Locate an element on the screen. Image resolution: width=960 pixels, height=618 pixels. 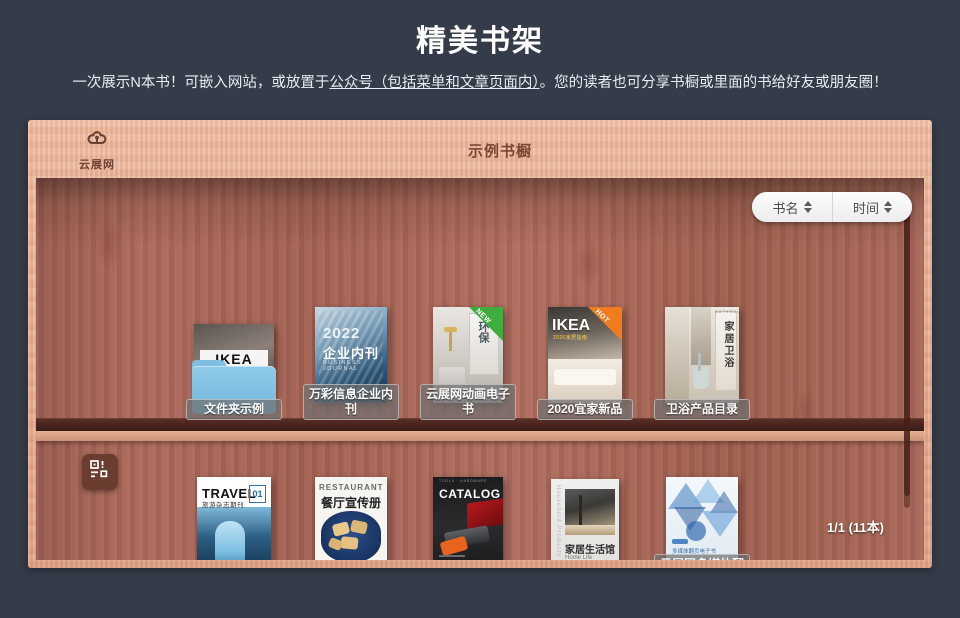
book-item-2: 环保 NEW 云展网动画电子书 is located at coordinates (468, 363).